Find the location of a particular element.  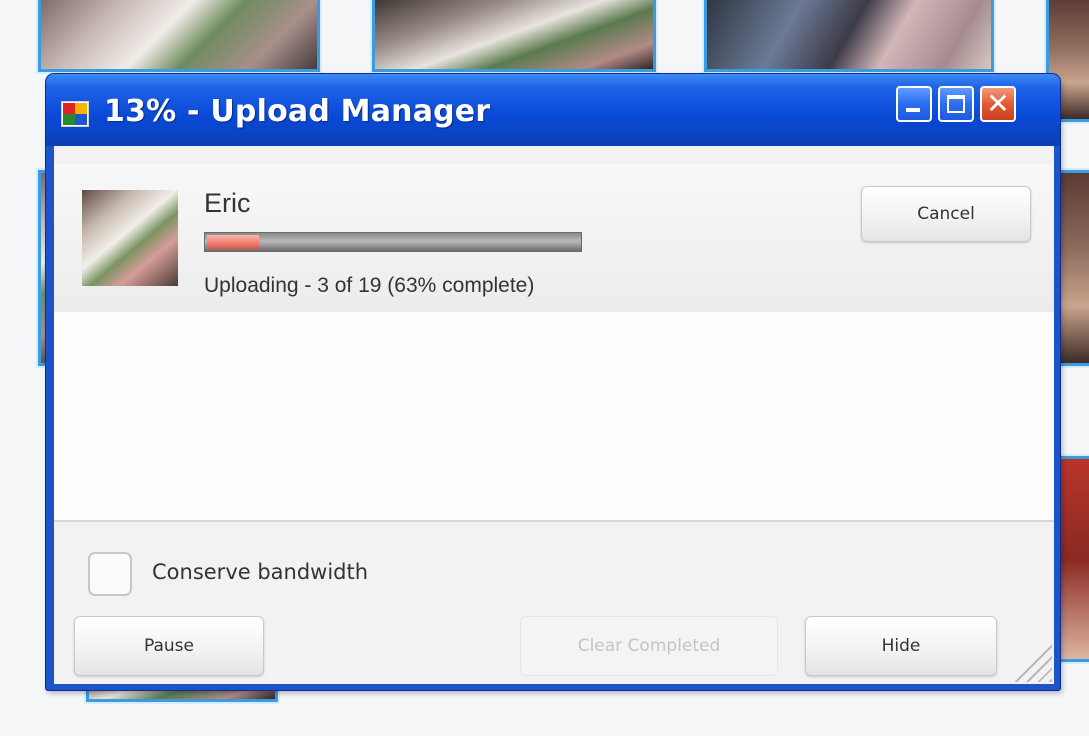

divider is located at coordinates (554, 521).